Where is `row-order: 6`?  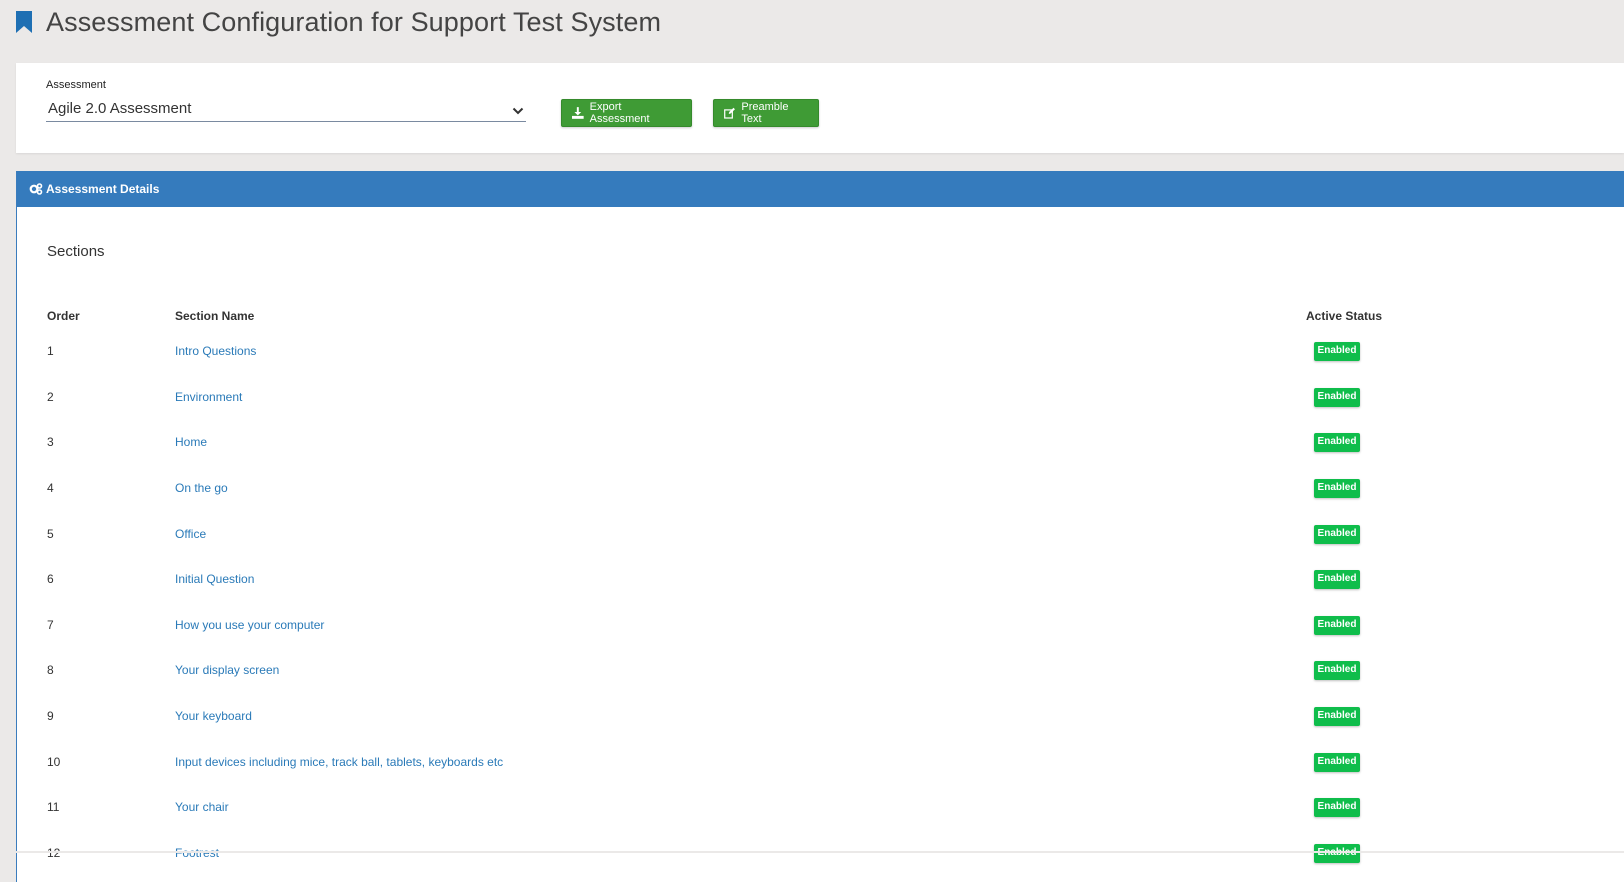 row-order: 6 is located at coordinates (50, 579).